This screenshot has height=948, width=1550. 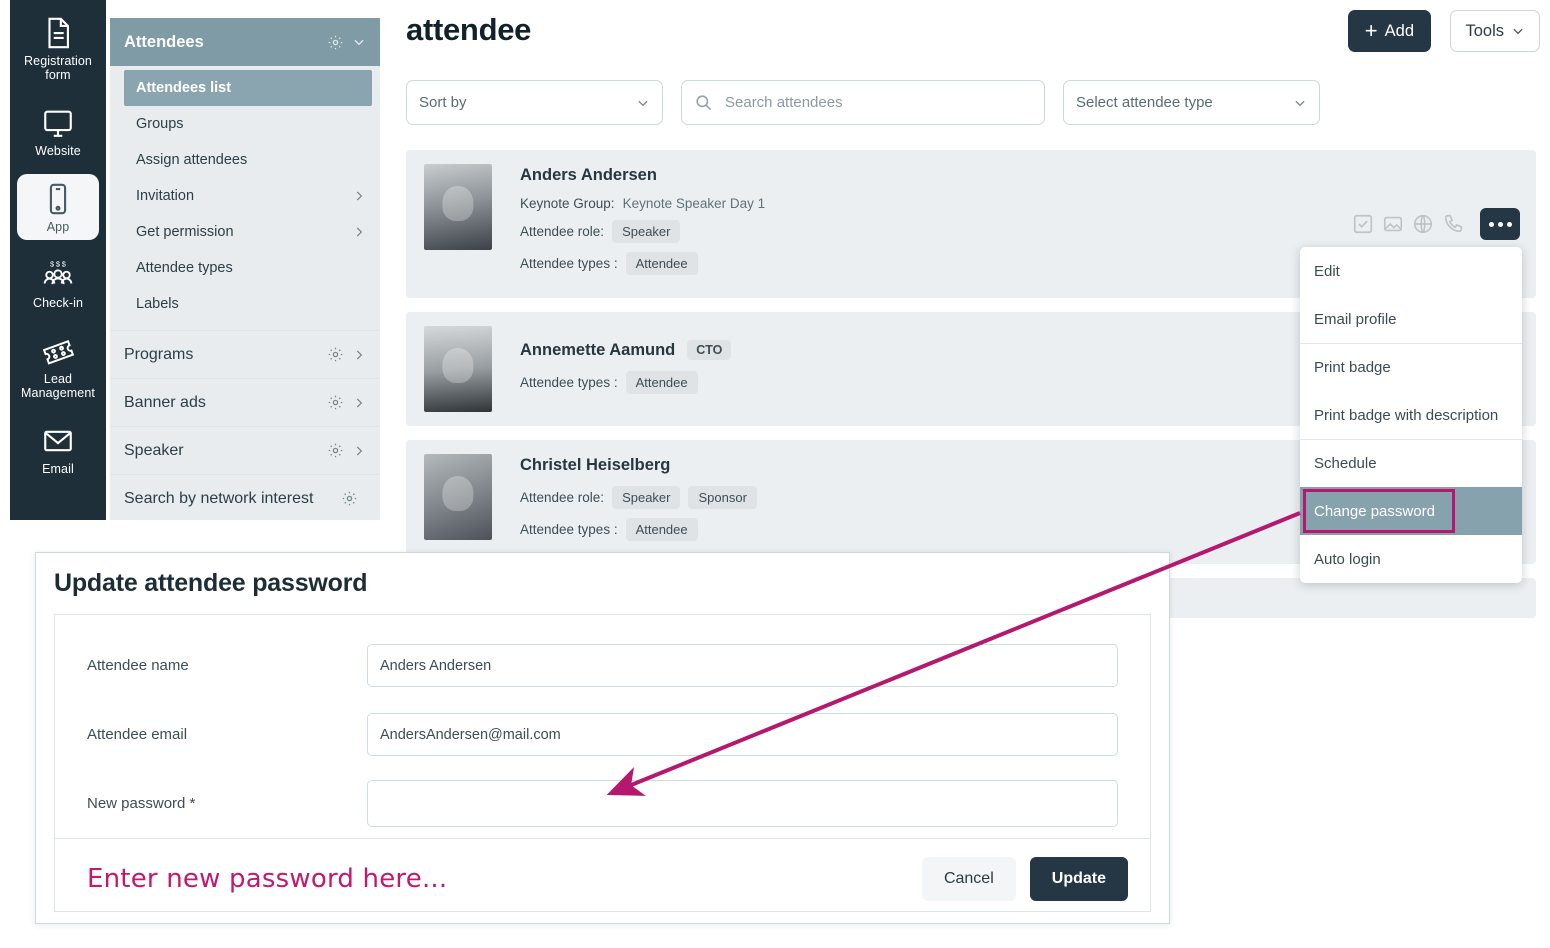 What do you see at coordinates (58, 151) in the screenshot?
I see `rail-label: Website` at bounding box center [58, 151].